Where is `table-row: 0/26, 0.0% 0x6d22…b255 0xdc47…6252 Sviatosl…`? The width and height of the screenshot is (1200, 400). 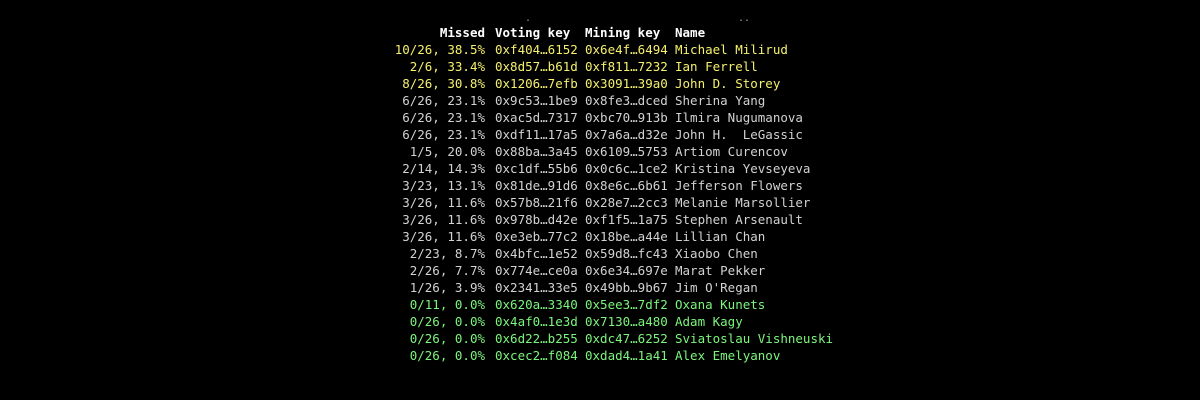
table-row: 0/26, 0.0% 0x6d22…b255 0xdc47…6252 Sviatosl… is located at coordinates (632, 338).